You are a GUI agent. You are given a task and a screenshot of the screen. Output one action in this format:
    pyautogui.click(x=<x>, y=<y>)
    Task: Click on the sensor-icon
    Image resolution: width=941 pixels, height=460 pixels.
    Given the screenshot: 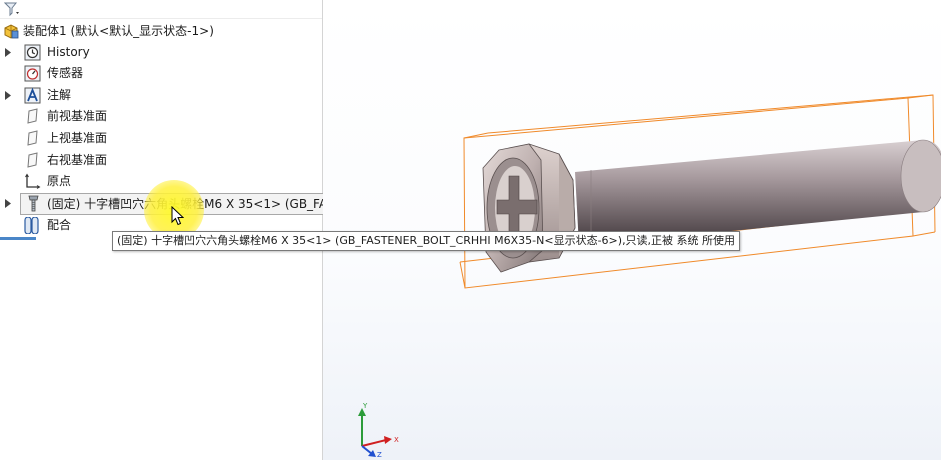 What is the action you would take?
    pyautogui.click(x=32, y=73)
    